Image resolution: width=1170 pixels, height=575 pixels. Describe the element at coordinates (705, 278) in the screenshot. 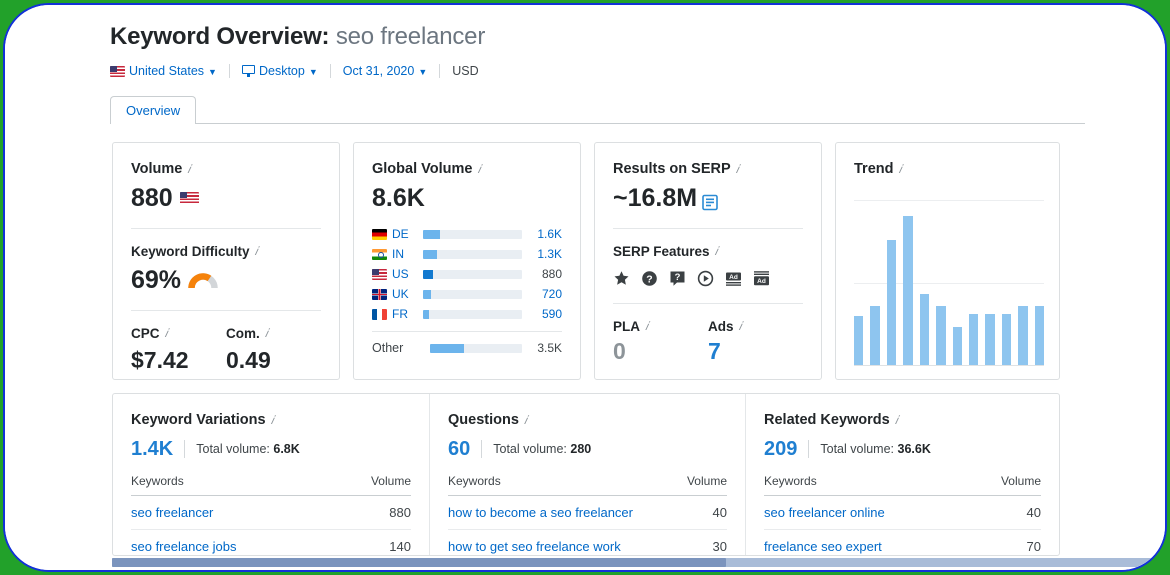

I see `video-play-icon` at that location.